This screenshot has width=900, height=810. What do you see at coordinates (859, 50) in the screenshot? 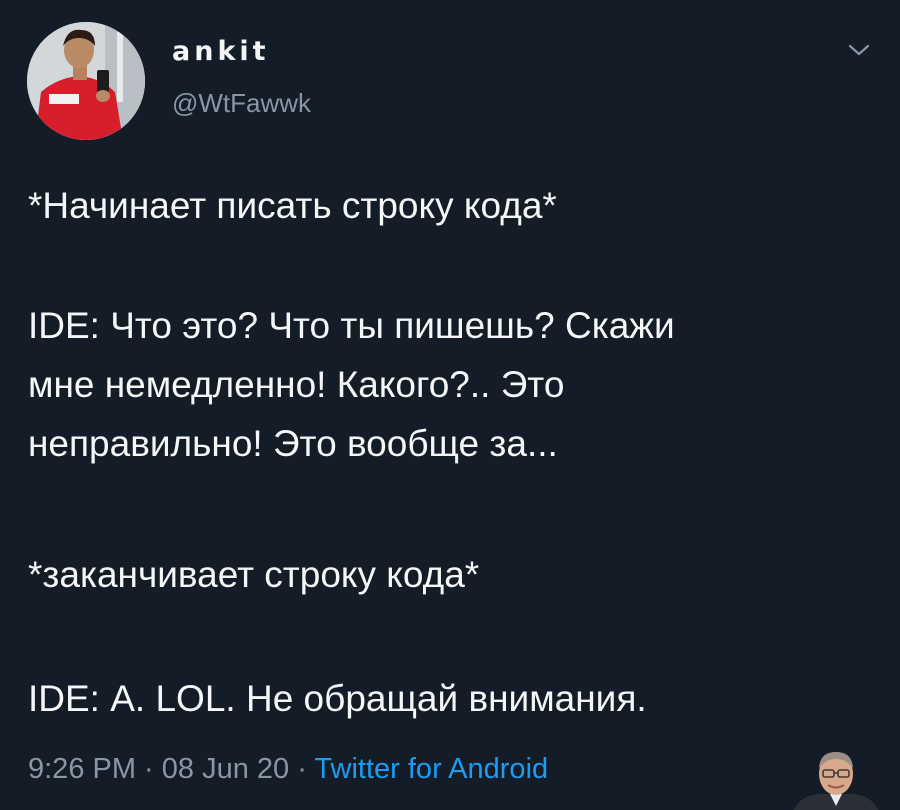
I see `chevron-down-icon` at bounding box center [859, 50].